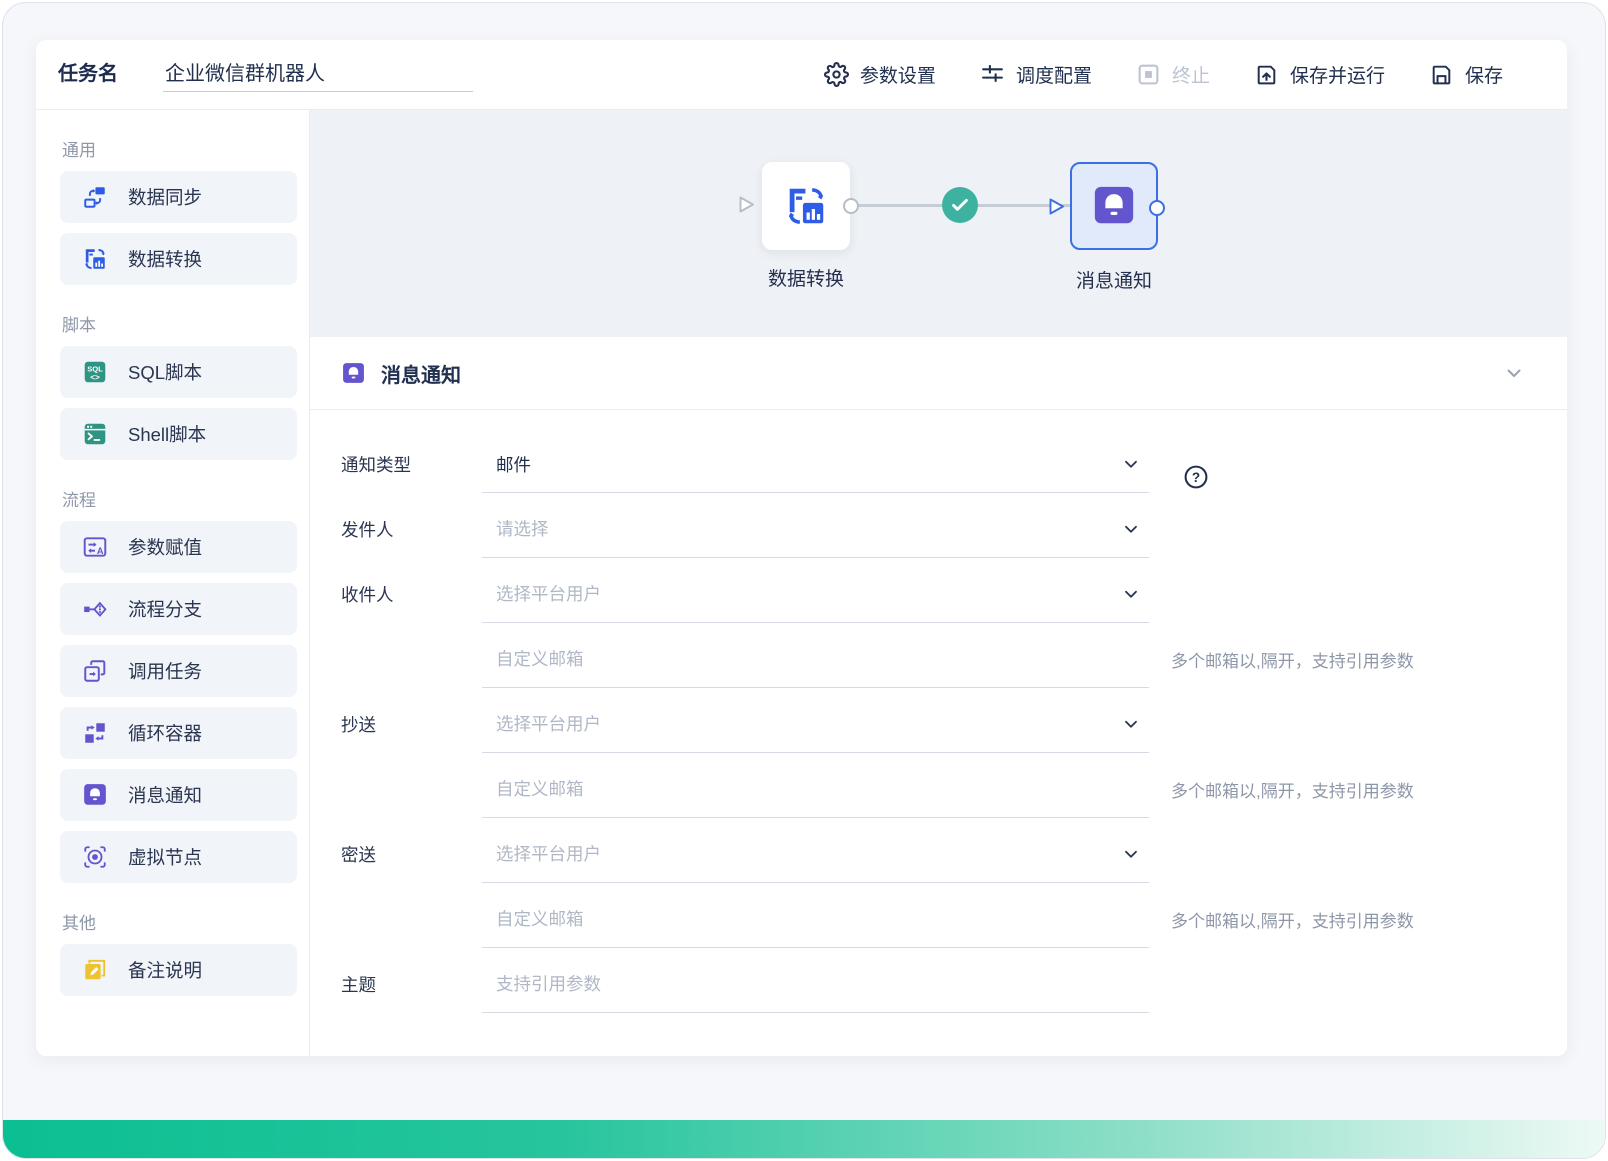 This screenshot has width=1608, height=1161. I want to click on cc-input, so click(815, 724).